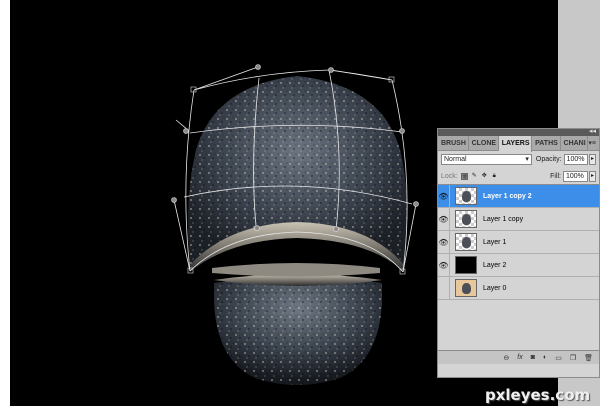 The image size is (600, 406). What do you see at coordinates (548, 159) in the screenshot?
I see `opacity-label: Opacity:` at bounding box center [548, 159].